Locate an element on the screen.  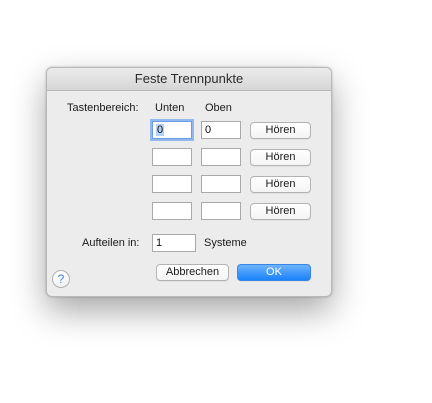
row2-lower-input is located at coordinates (172, 157).